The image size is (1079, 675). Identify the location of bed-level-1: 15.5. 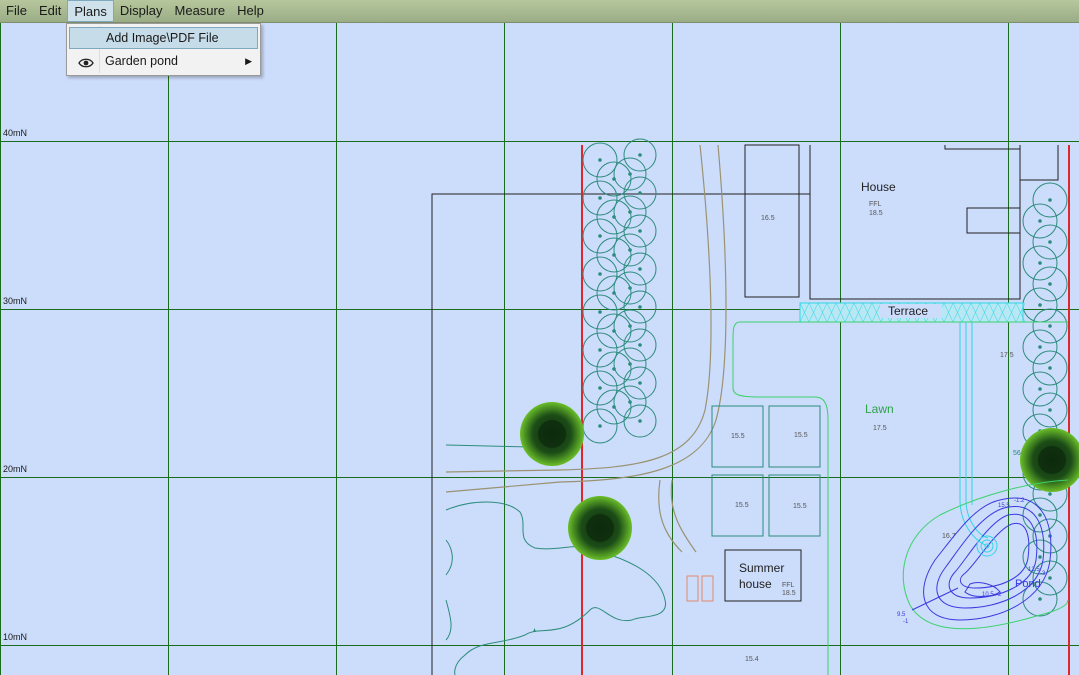
(738, 436).